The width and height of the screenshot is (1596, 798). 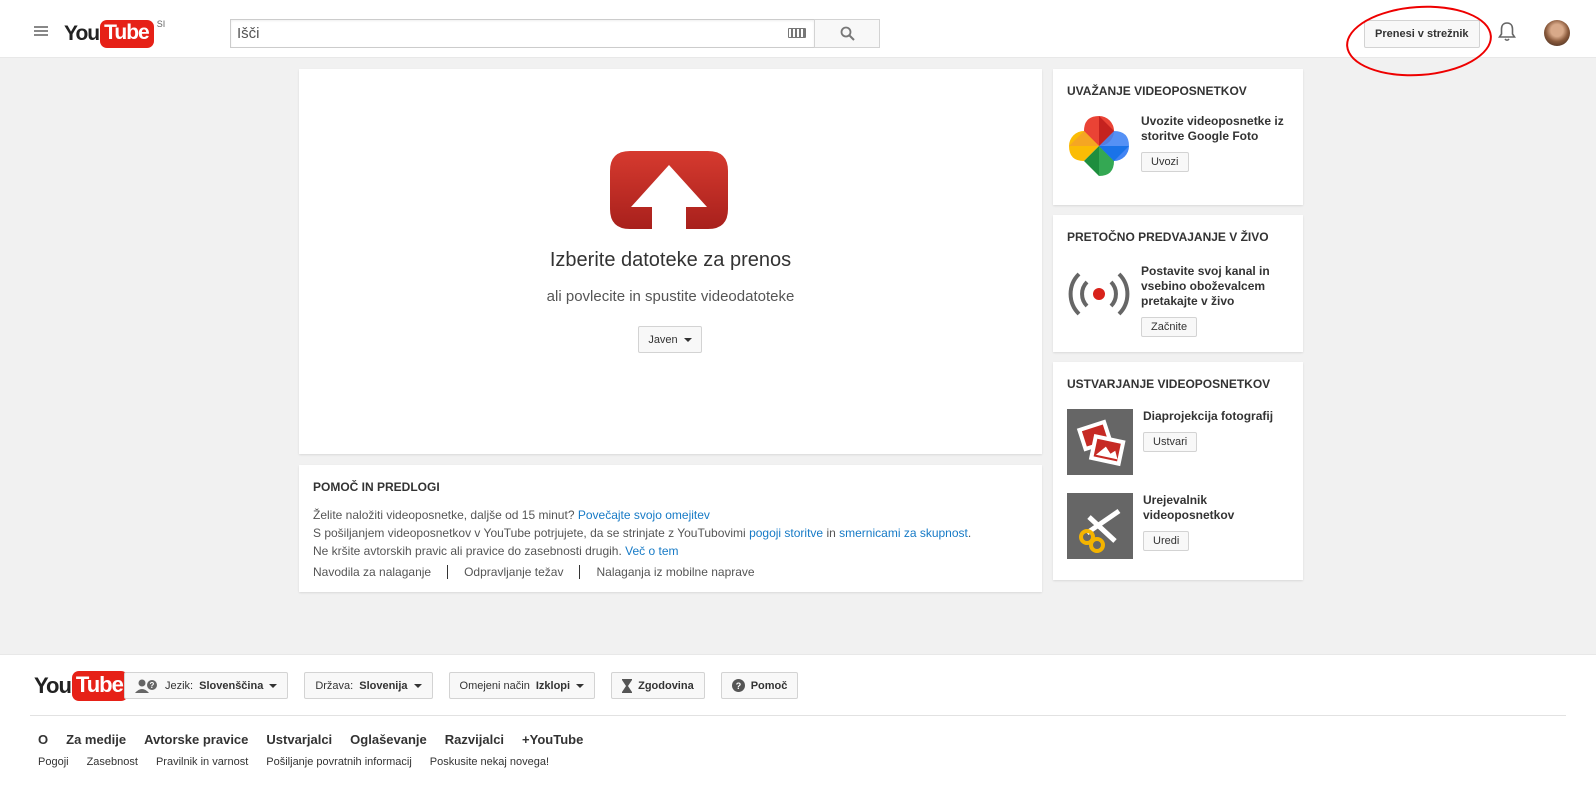 What do you see at coordinates (797, 33) in the screenshot?
I see `keyboard-icon` at bounding box center [797, 33].